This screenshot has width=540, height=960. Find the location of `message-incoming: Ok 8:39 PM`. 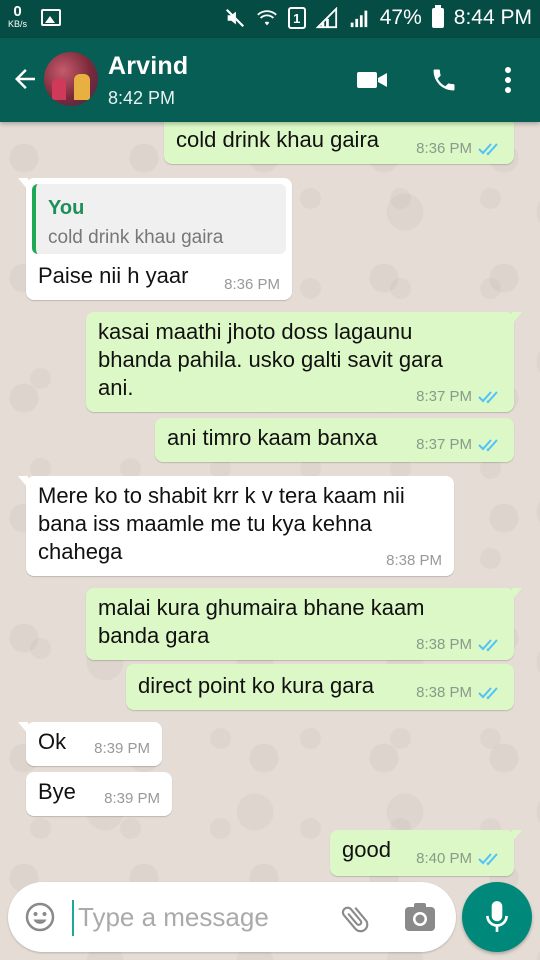

message-incoming: Ok 8:39 PM is located at coordinates (90, 744).